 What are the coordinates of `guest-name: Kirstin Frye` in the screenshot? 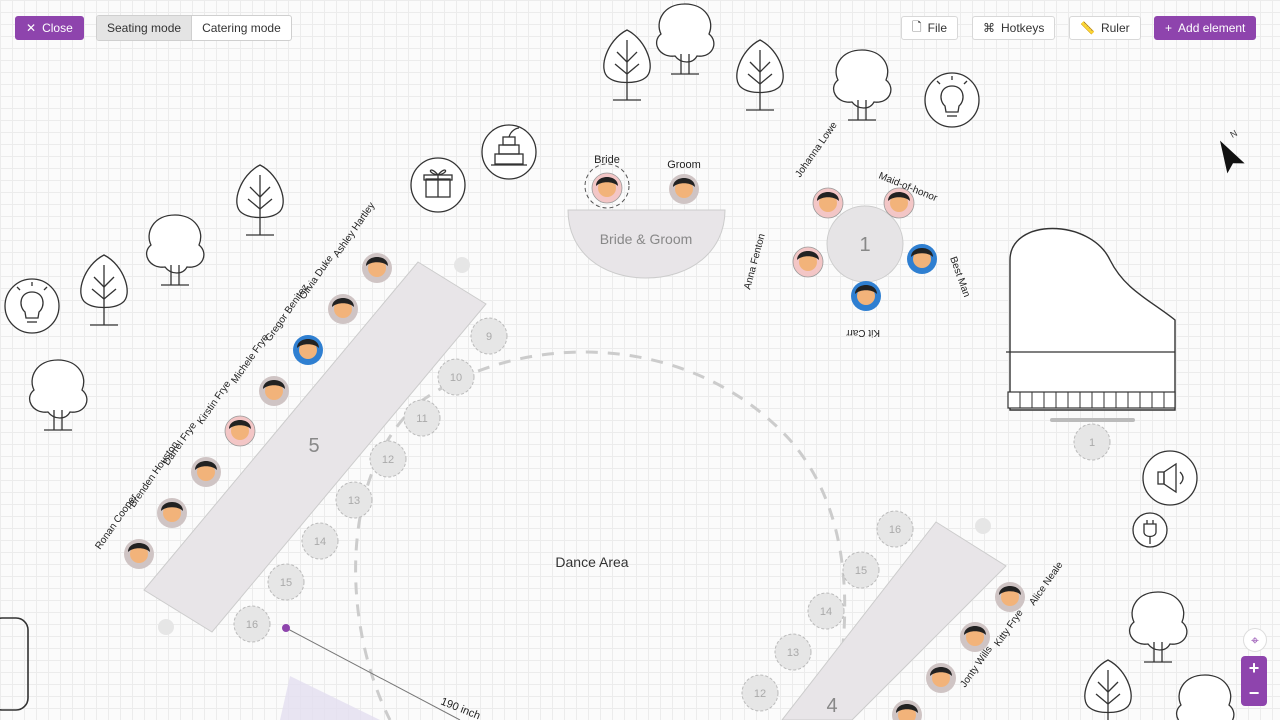 It's located at (214, 403).